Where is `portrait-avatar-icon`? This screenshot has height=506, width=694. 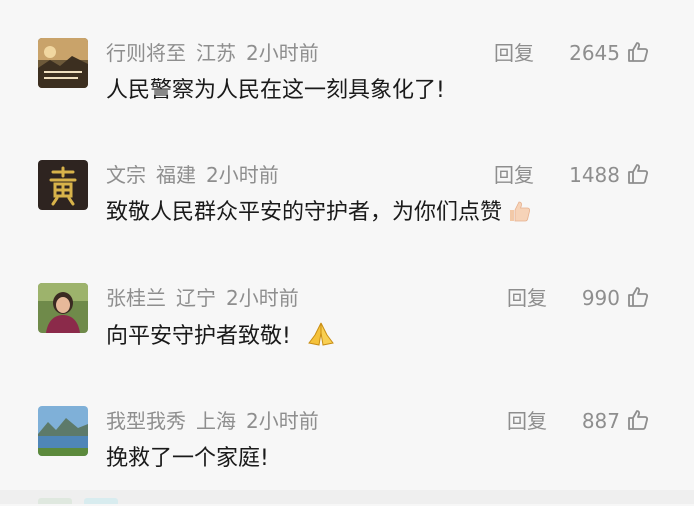 portrait-avatar-icon is located at coordinates (63, 308).